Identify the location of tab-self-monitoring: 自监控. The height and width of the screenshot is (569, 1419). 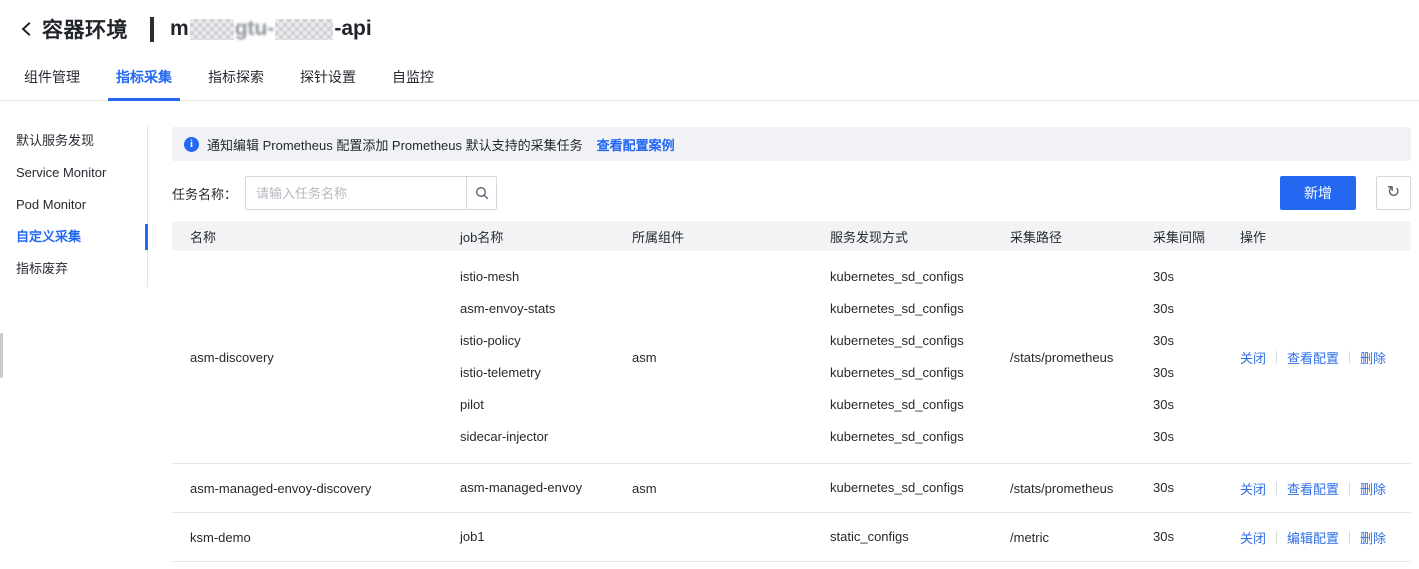
(413, 83).